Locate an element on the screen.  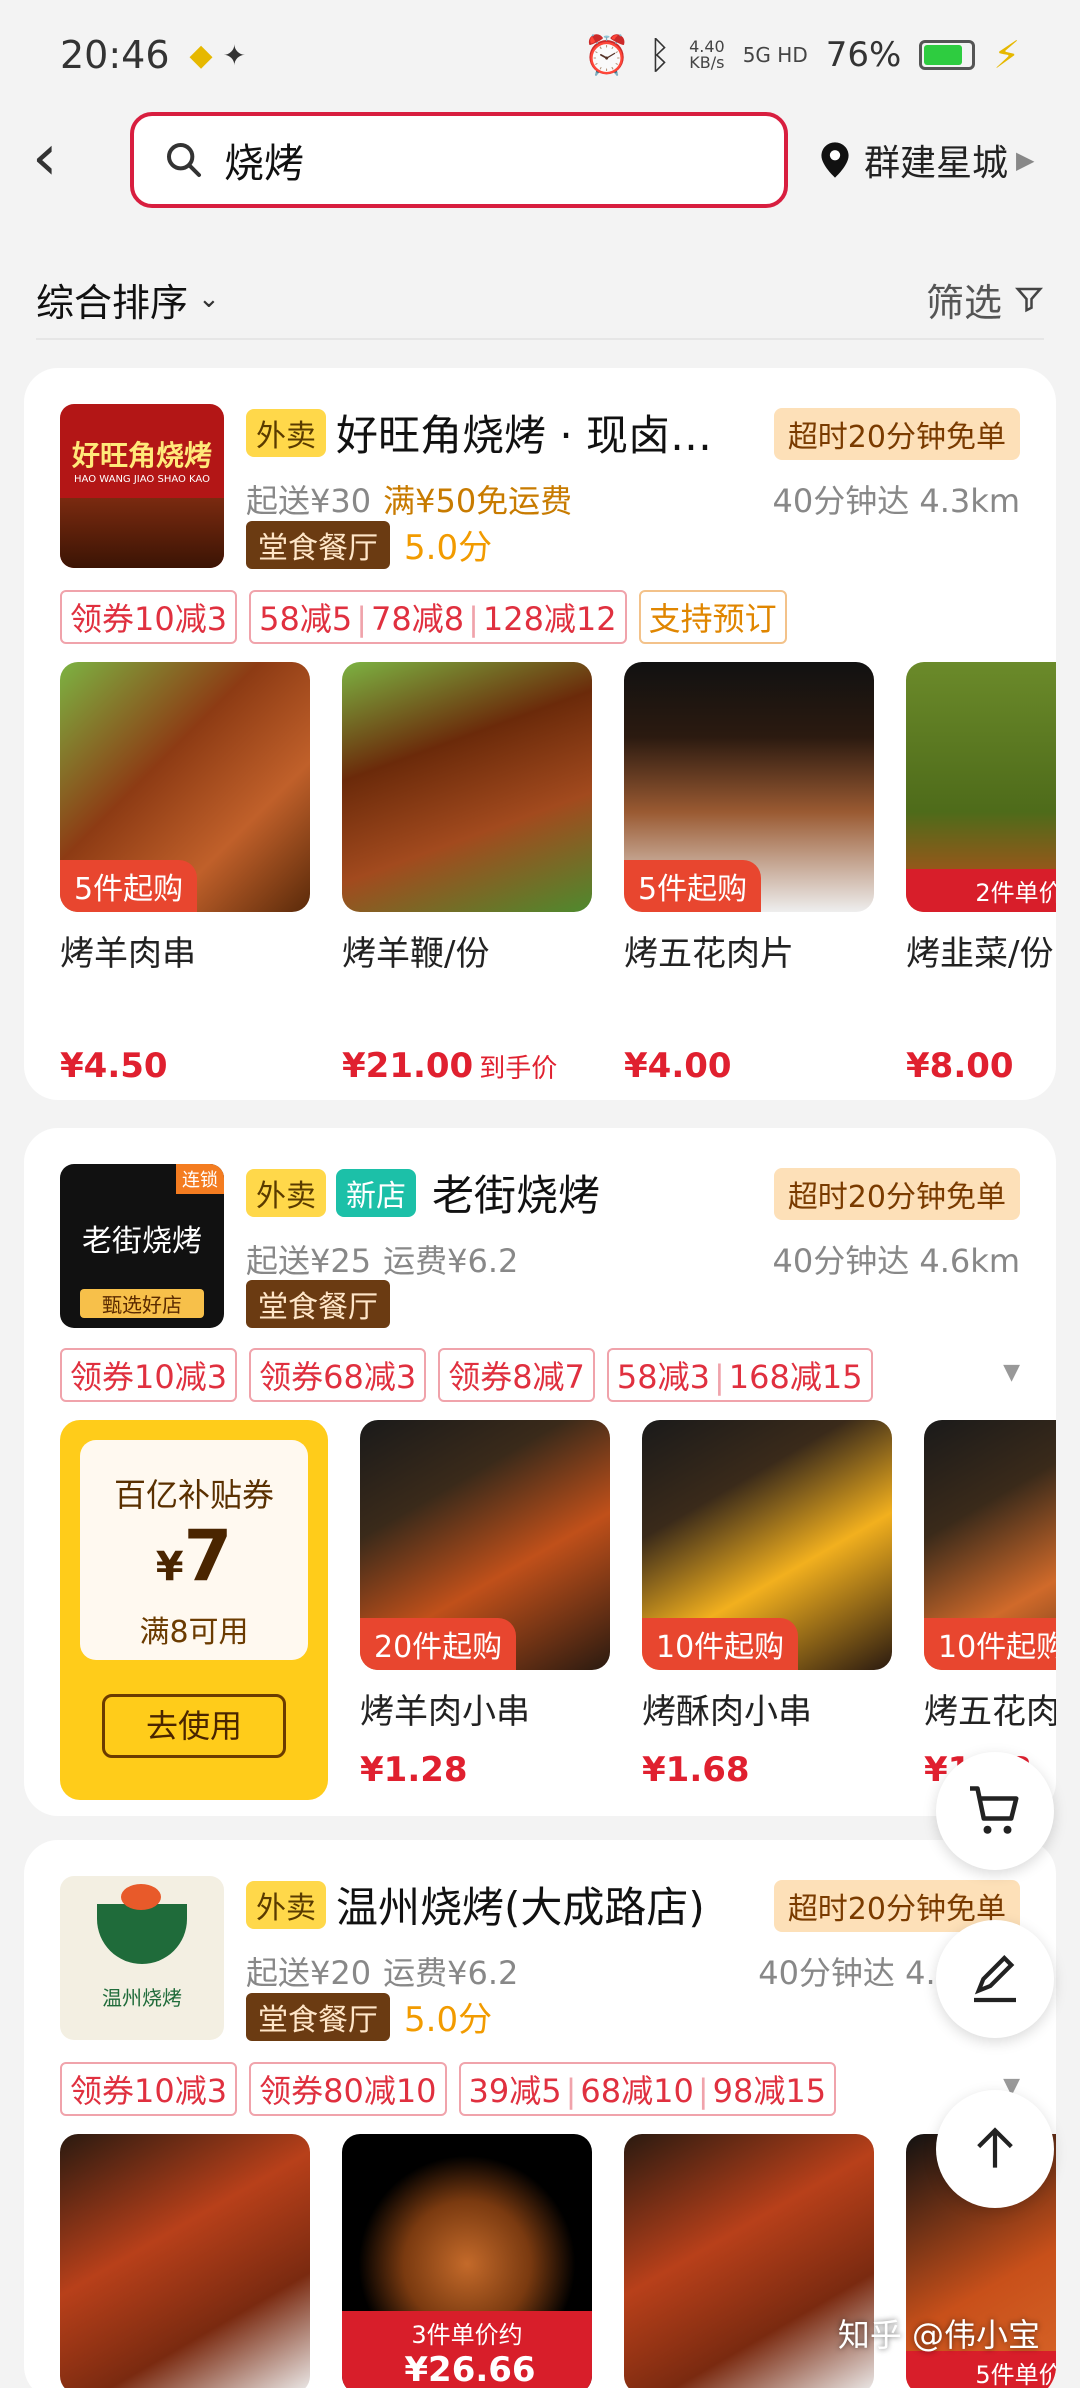
discount-3: 128减12 is located at coordinates (549, 619).